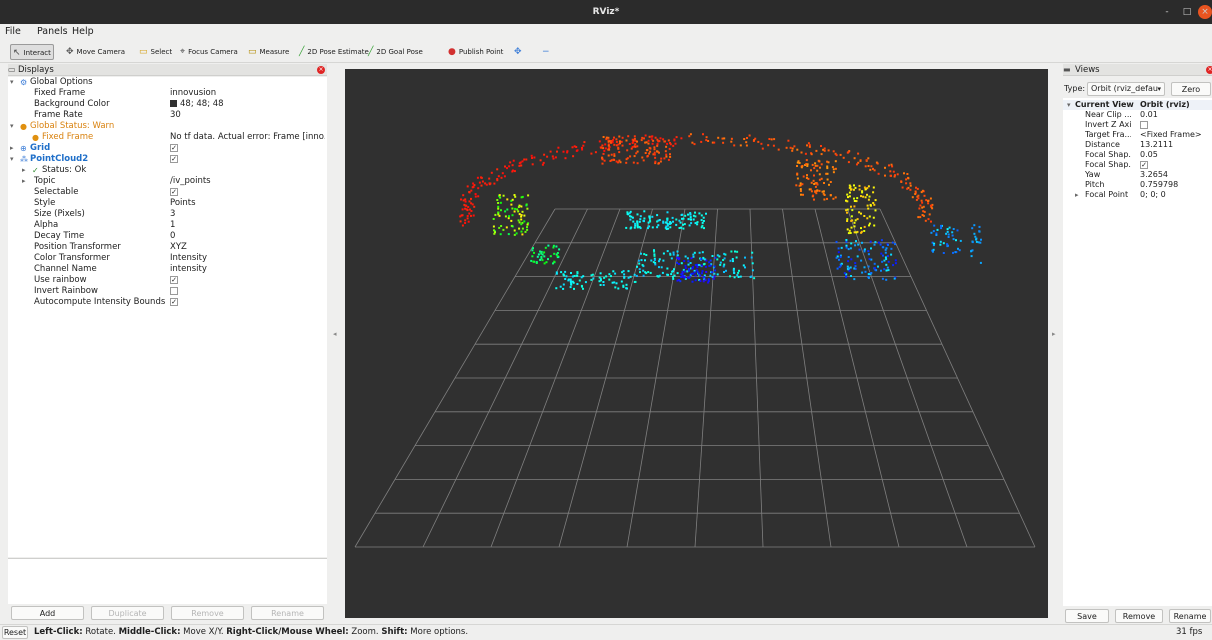 This screenshot has height=640, width=1212. Describe the element at coordinates (547, 52) in the screenshot. I see `tool-minus: −` at that location.